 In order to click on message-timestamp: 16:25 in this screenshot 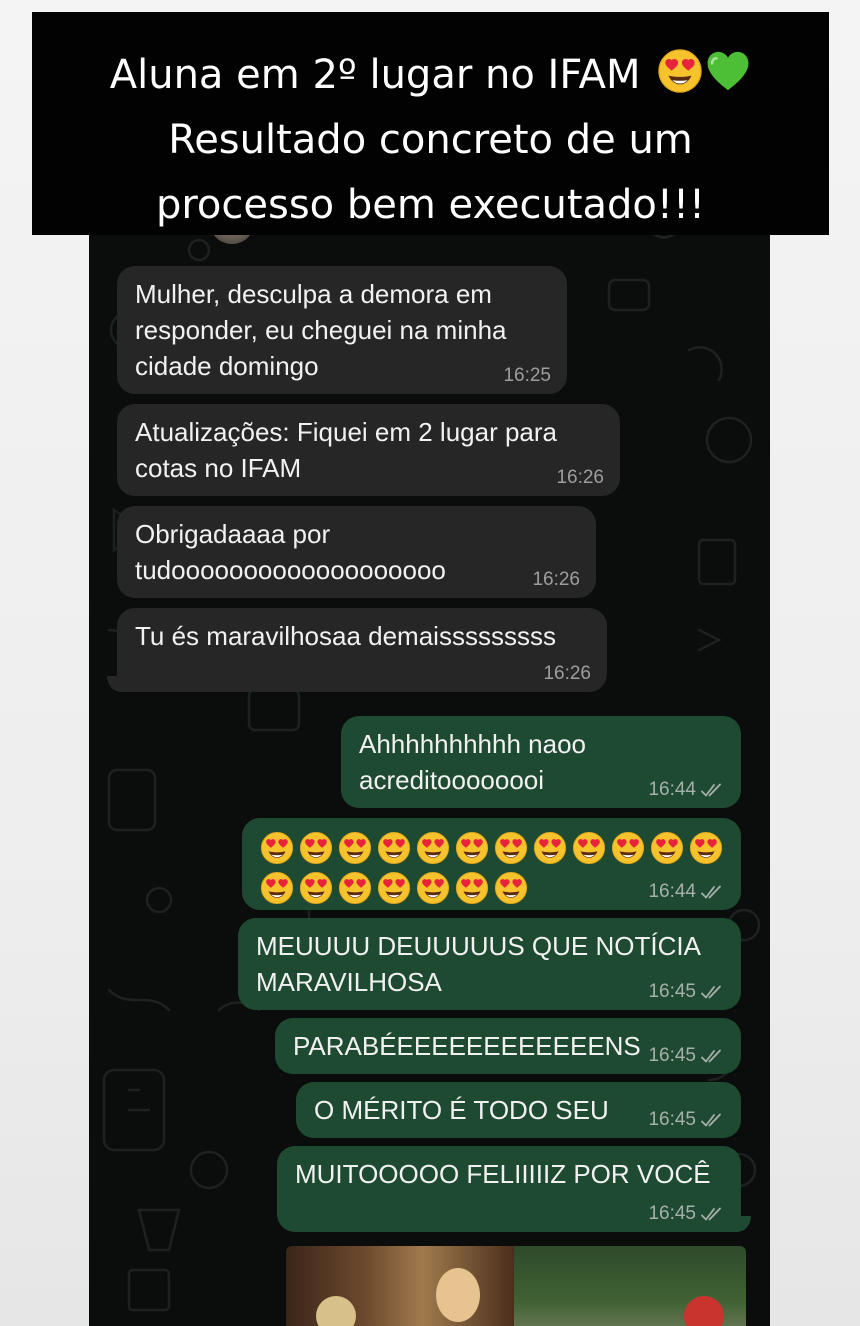, I will do `click(527, 375)`.